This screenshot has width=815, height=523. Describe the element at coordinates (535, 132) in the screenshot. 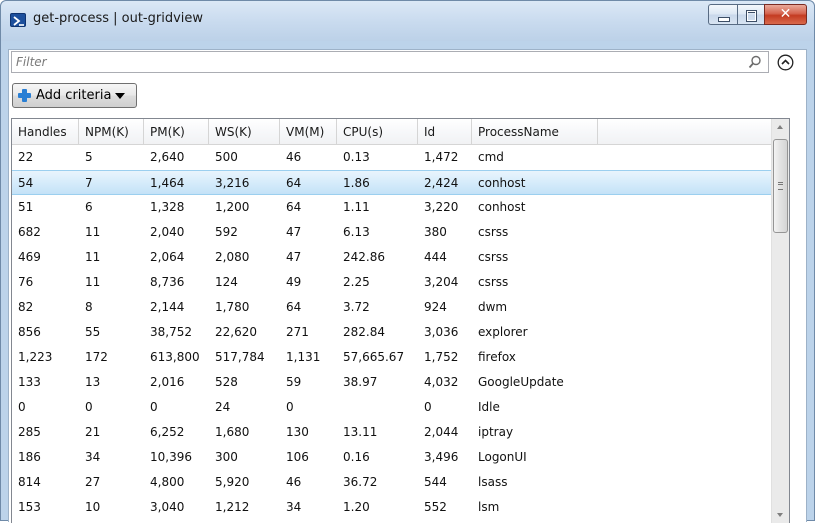

I see `column-header-processname: ProcessName` at that location.